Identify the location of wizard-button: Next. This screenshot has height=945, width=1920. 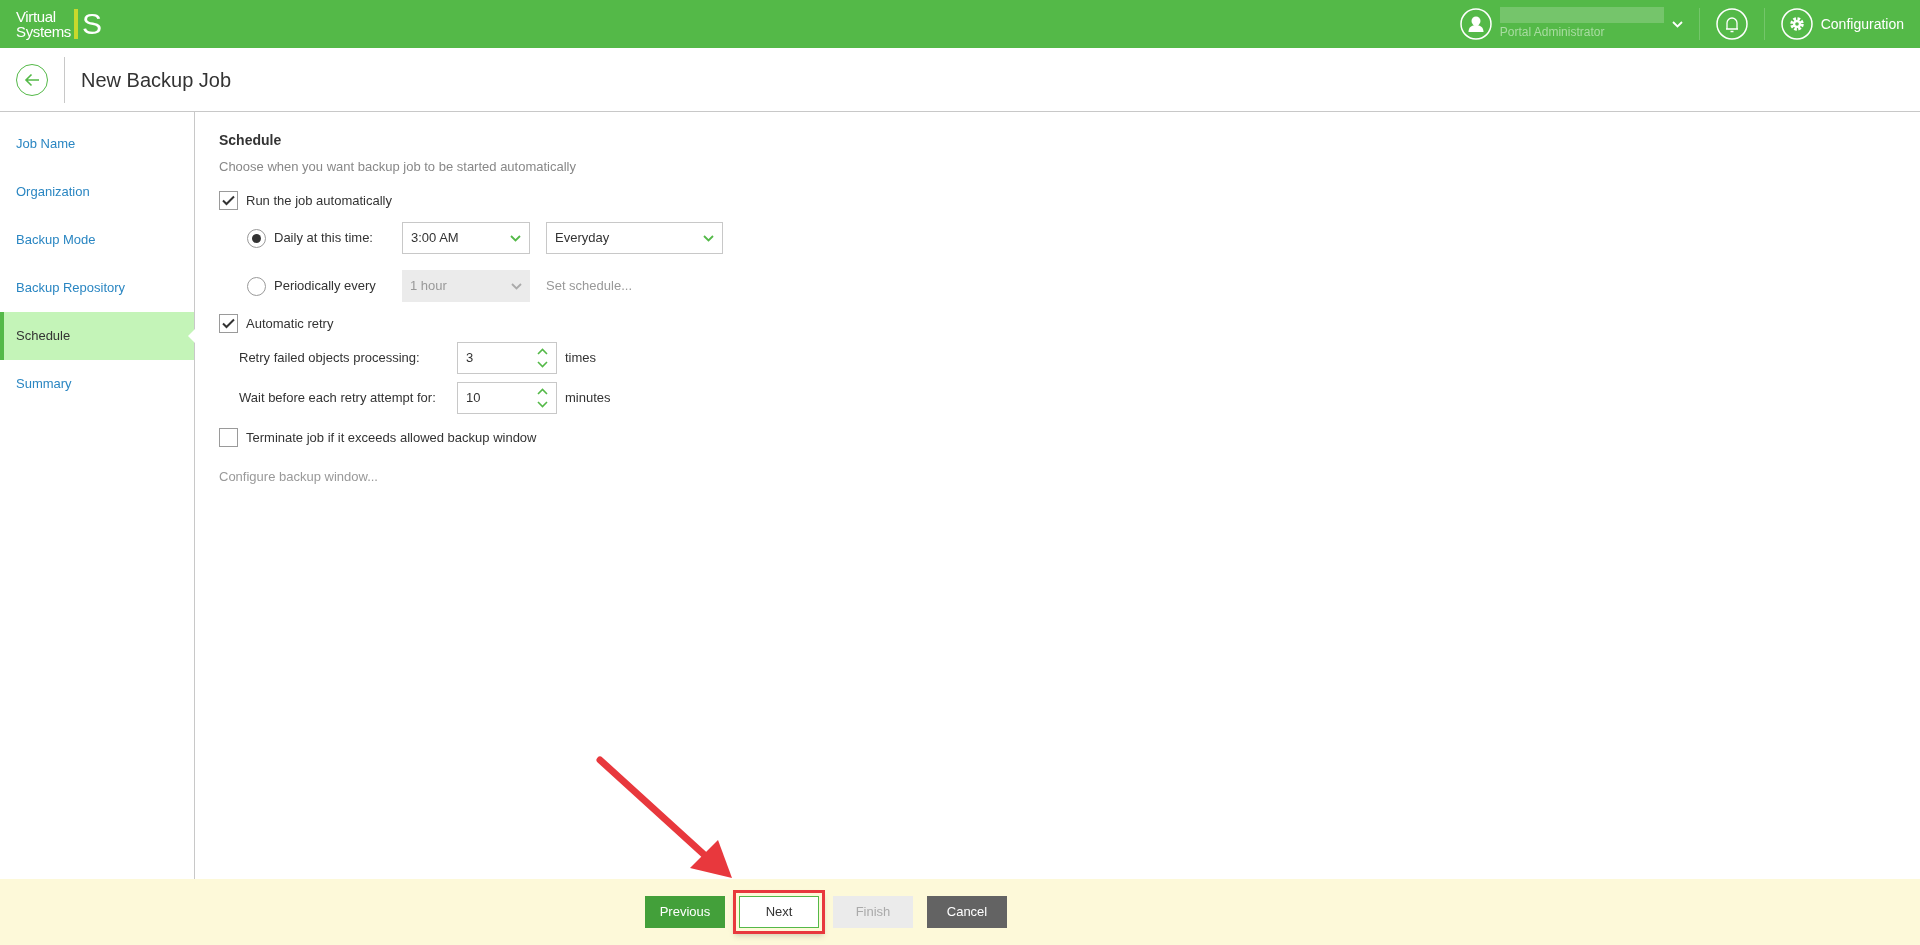
(779, 912).